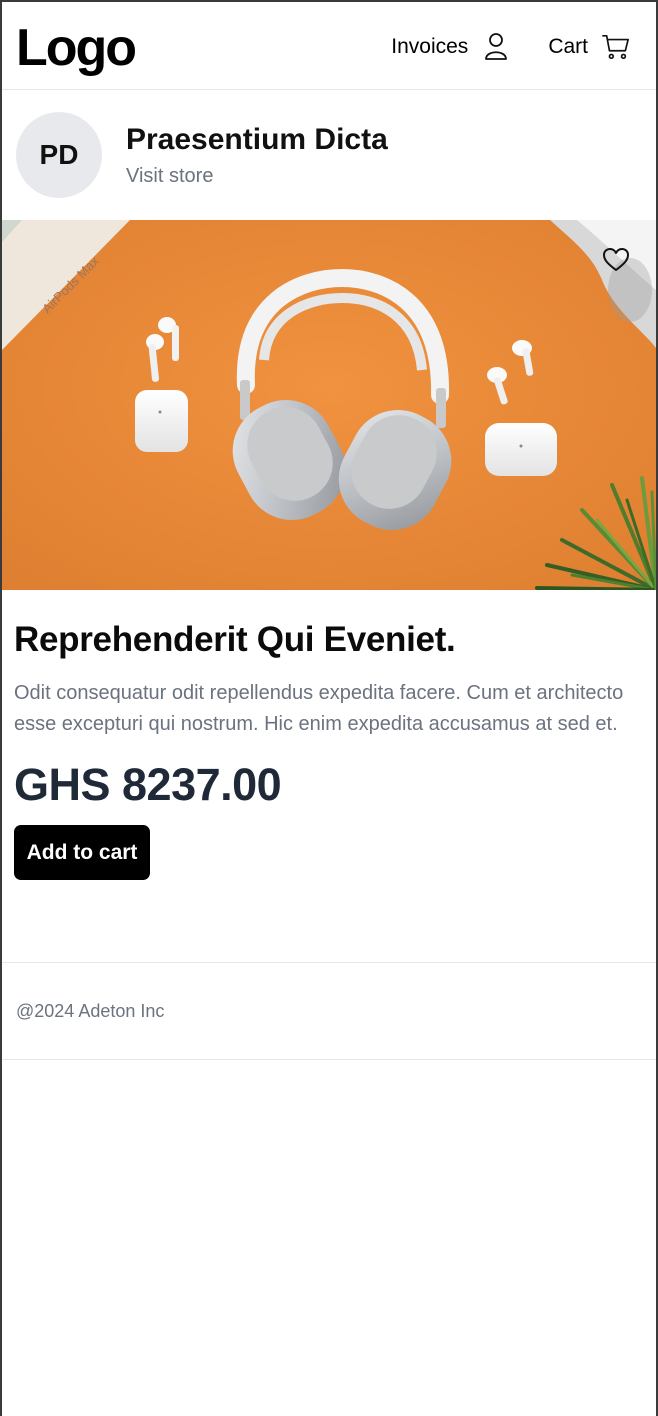  What do you see at coordinates (329, 1011) in the screenshot?
I see `footer: @2024 Adeton Inc` at bounding box center [329, 1011].